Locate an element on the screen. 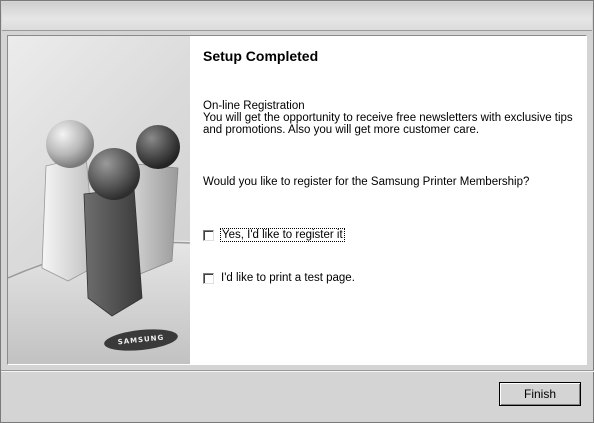 The width and height of the screenshot is (594, 423). register-checkbox is located at coordinates (208, 235).